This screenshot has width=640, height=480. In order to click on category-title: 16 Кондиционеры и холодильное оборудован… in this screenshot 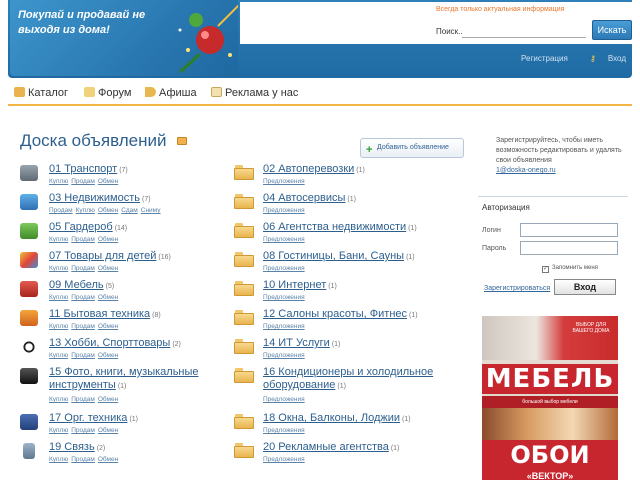, I will do `click(348, 378)`.